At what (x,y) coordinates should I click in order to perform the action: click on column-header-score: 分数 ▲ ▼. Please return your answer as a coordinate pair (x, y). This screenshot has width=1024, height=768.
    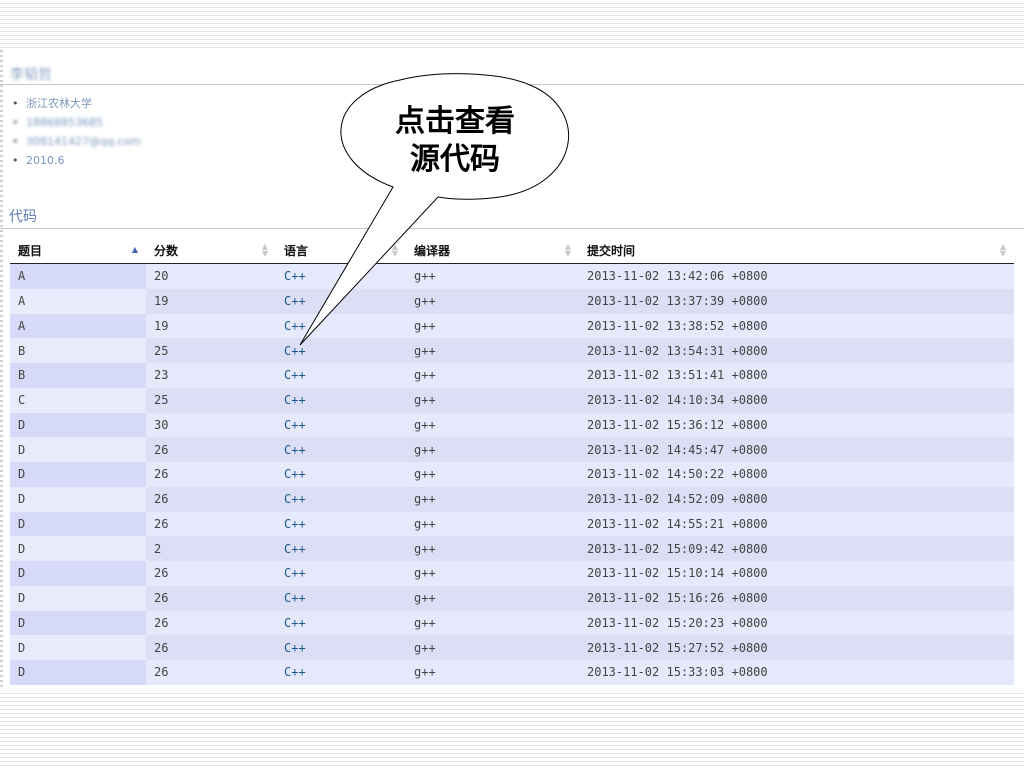
    Looking at the image, I should click on (211, 251).